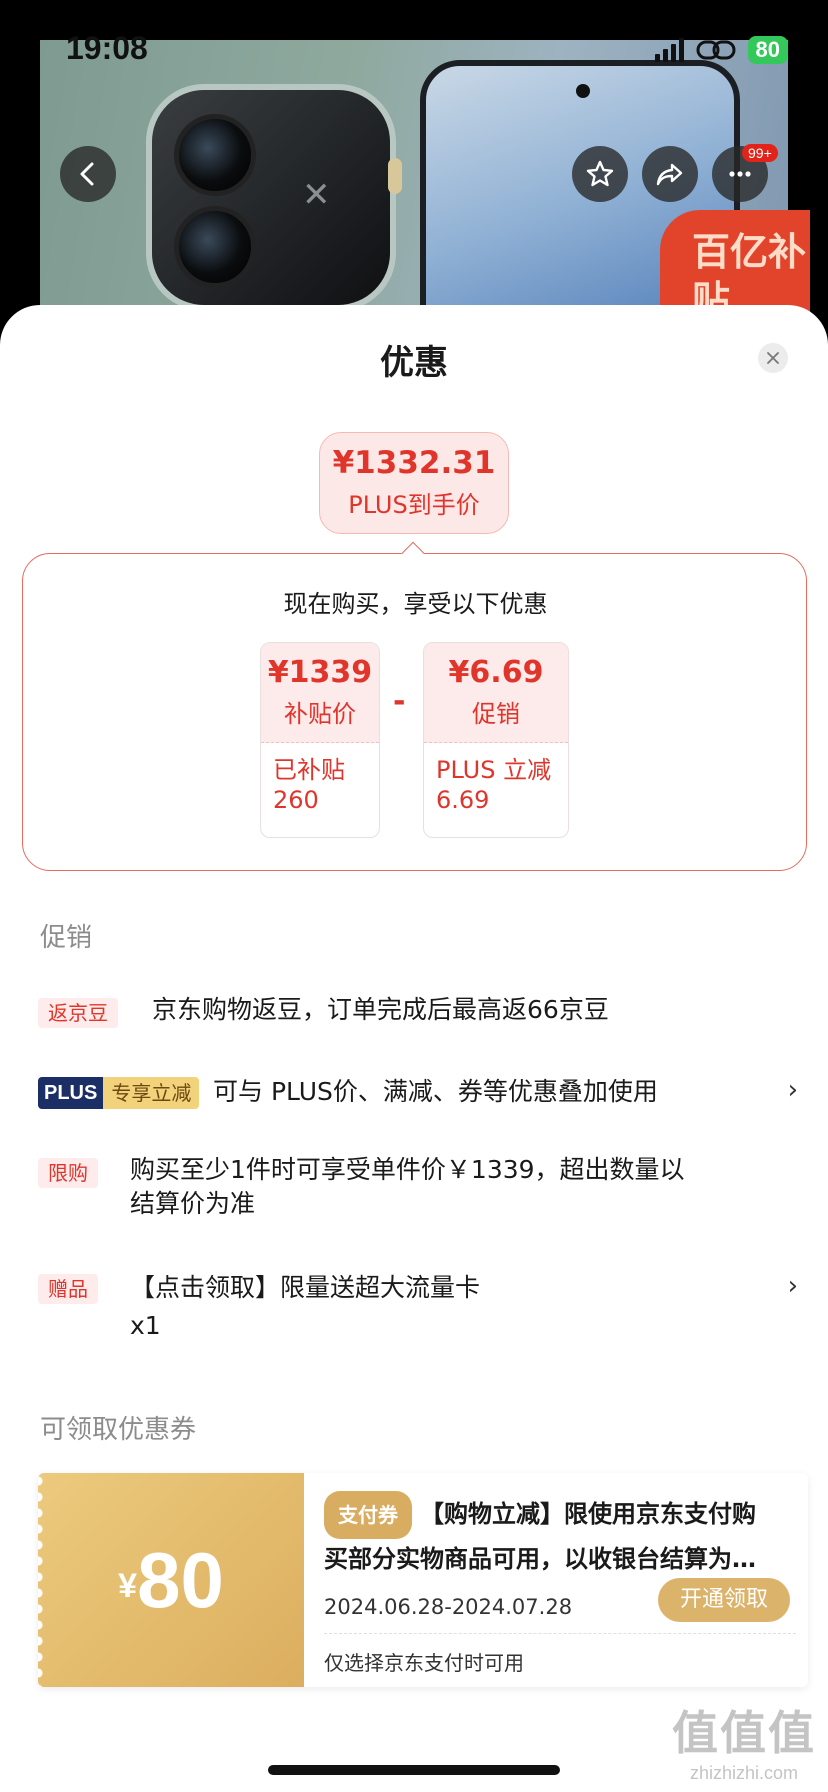 This screenshot has width=828, height=1792. What do you see at coordinates (305, 1306) in the screenshot?
I see `promo-text: 【点击领取】限量送超大流量卡 x1` at bounding box center [305, 1306].